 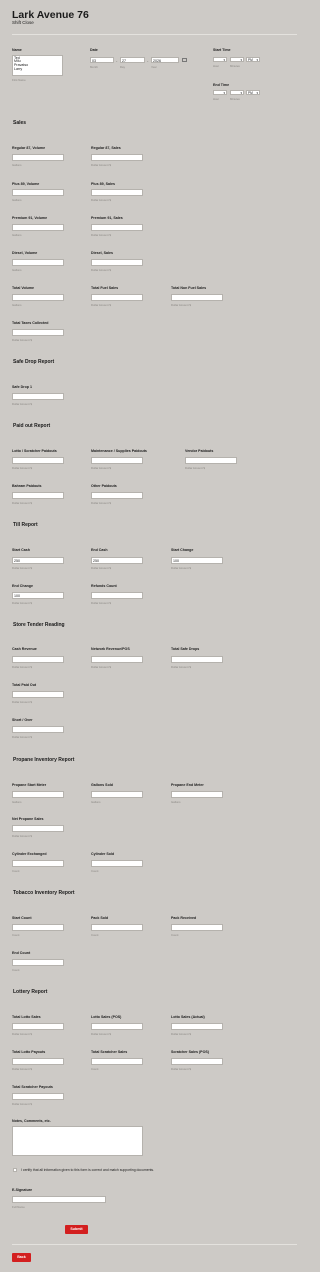 I want to click on date-month-sub: Month, so click(x=94, y=67).